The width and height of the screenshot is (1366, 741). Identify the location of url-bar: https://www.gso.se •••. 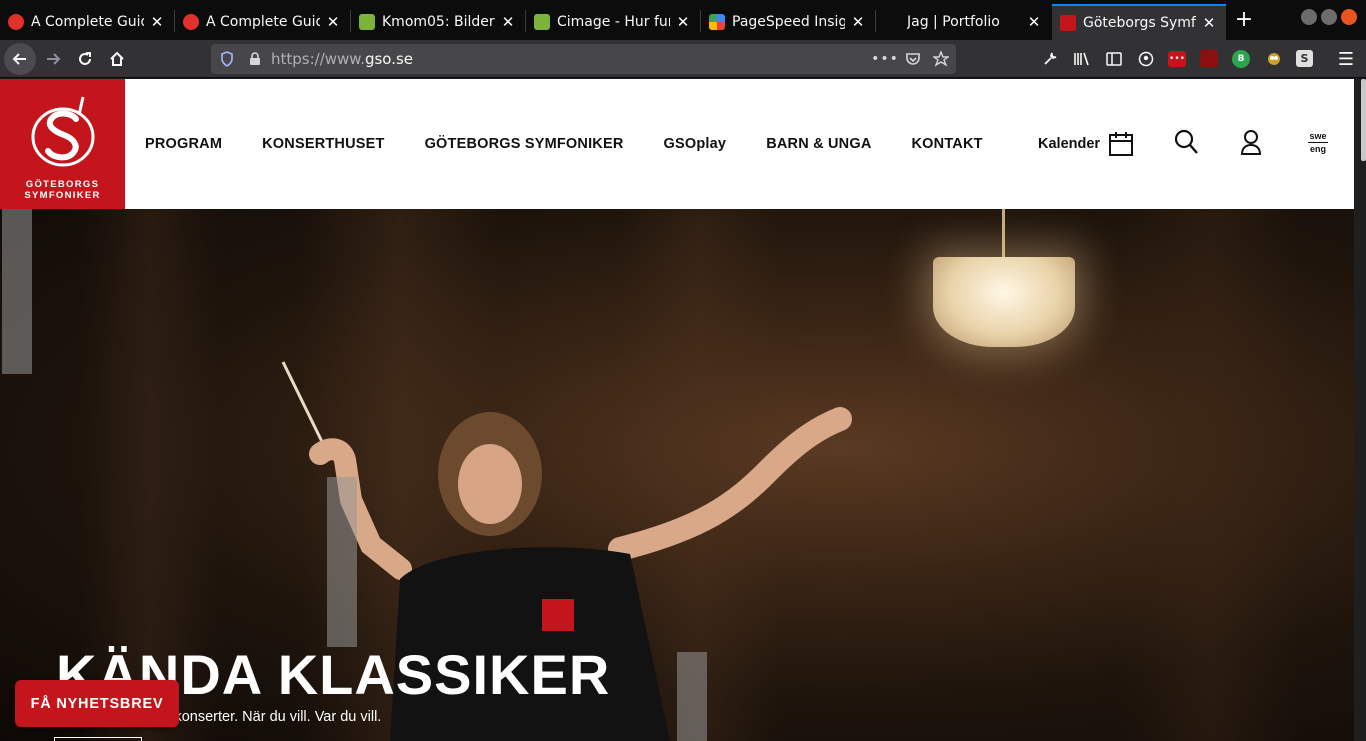
(583, 59).